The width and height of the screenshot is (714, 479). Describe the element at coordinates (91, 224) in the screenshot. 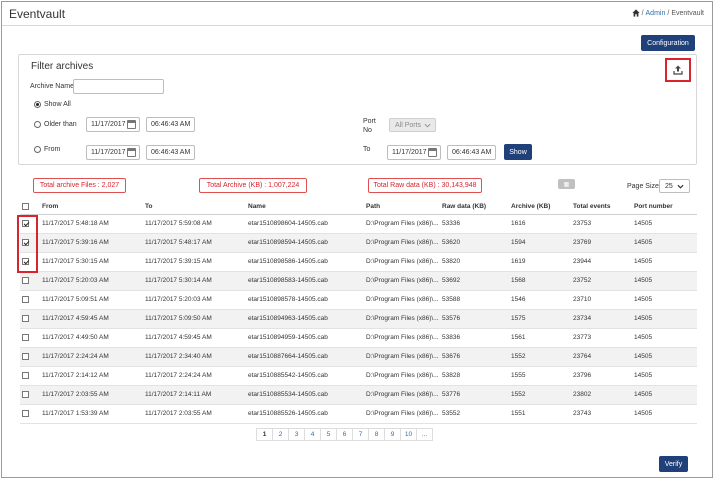

I see `from-cell: 11/17/2017 5:48:18 AM` at that location.